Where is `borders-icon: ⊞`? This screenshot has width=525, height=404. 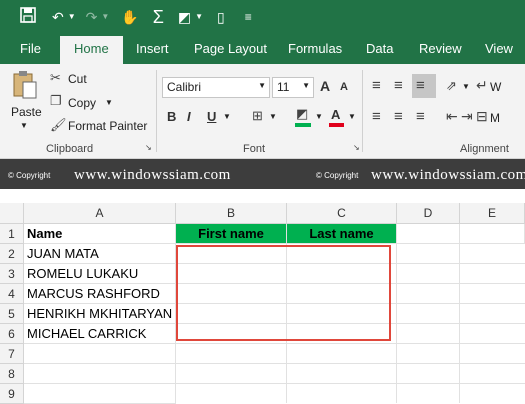
borders-icon: ⊞ is located at coordinates (257, 116).